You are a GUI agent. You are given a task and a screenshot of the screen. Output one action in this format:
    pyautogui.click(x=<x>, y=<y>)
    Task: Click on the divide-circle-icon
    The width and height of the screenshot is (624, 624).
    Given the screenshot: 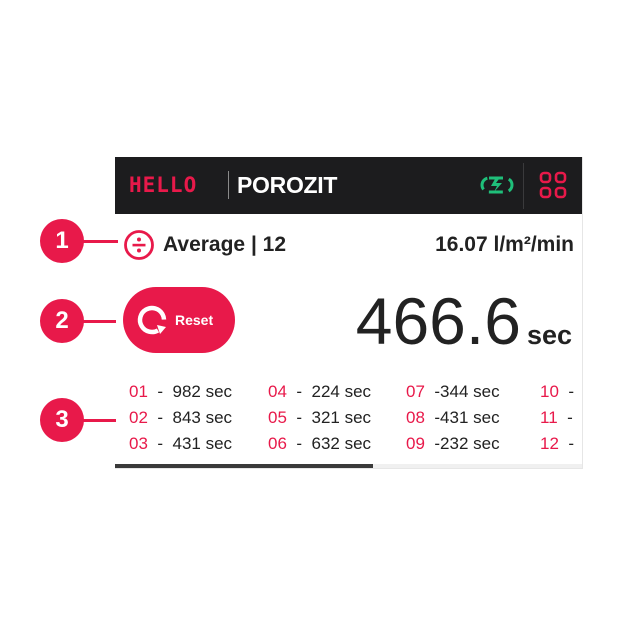 What is the action you would take?
    pyautogui.click(x=139, y=245)
    